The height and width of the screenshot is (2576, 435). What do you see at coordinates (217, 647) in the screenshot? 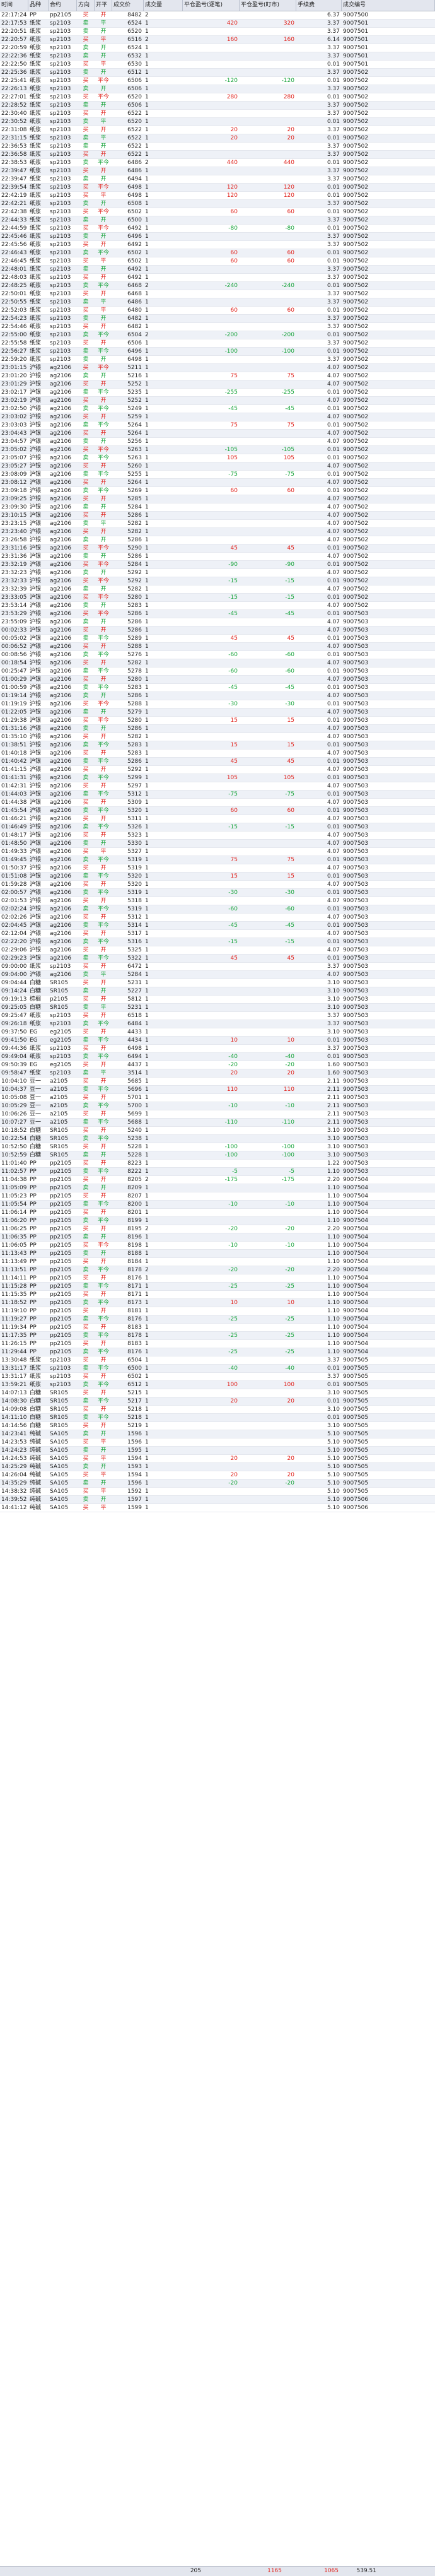
I see `table-row: 00:06:52 沪银 ag2106 买开 5288 1 4.07 9007503` at bounding box center [217, 647].